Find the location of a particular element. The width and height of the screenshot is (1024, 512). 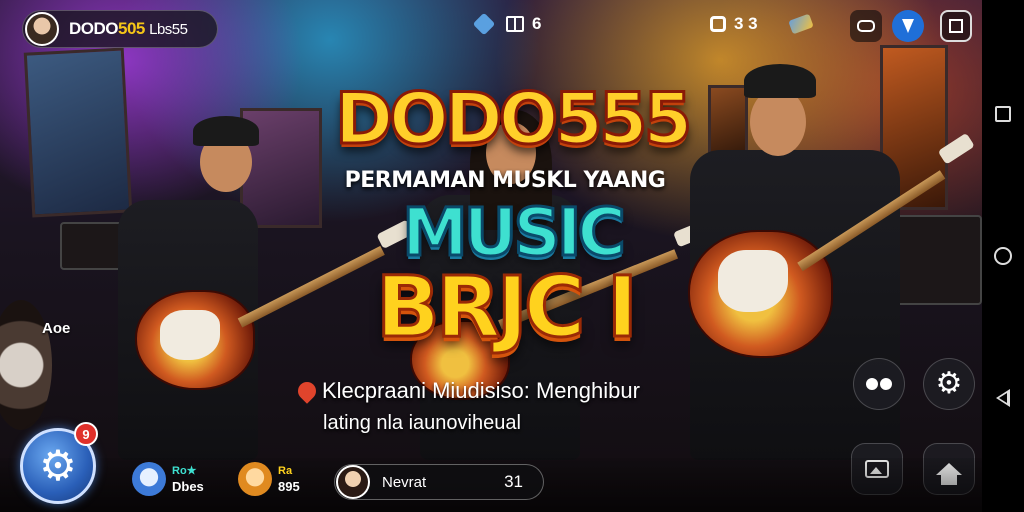

lightning-icon is located at coordinates (908, 26).